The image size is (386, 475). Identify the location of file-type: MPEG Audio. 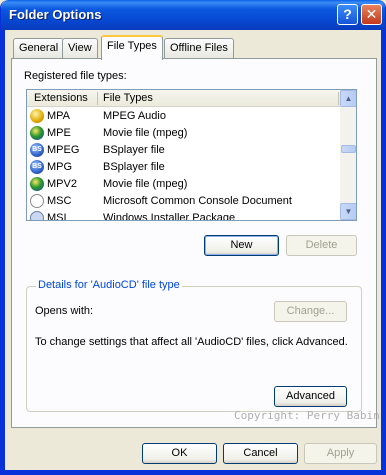
(134, 116).